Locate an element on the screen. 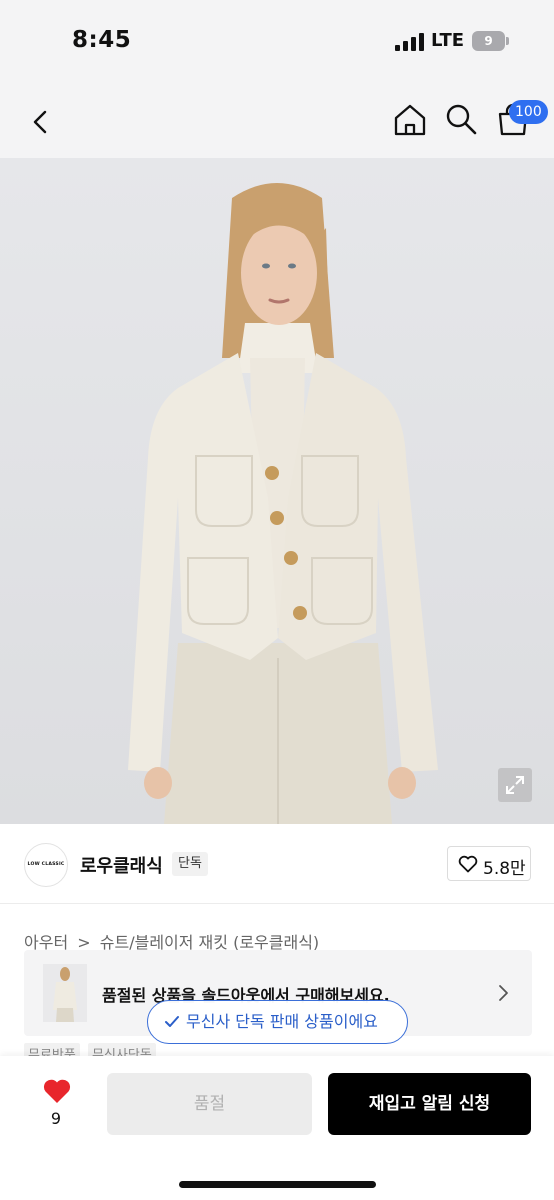  bottom-action-bar: 9 품절 재입고 알림 신청 is located at coordinates (277, 1128).